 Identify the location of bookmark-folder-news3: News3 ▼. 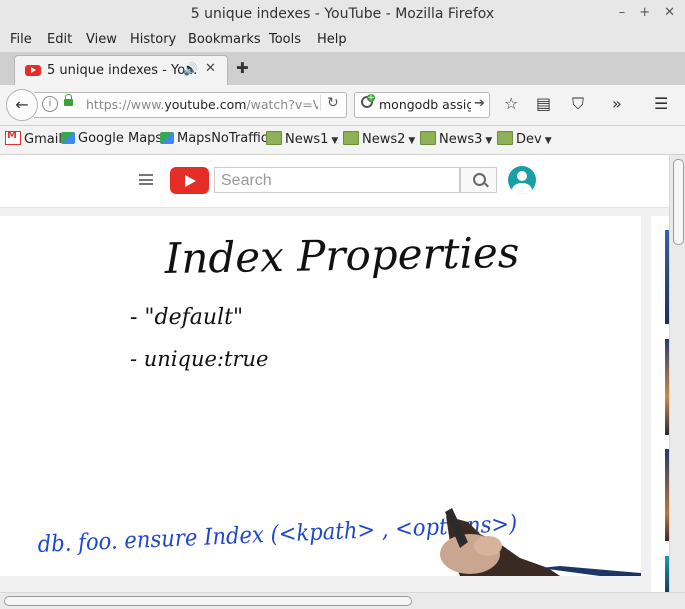
(456, 139).